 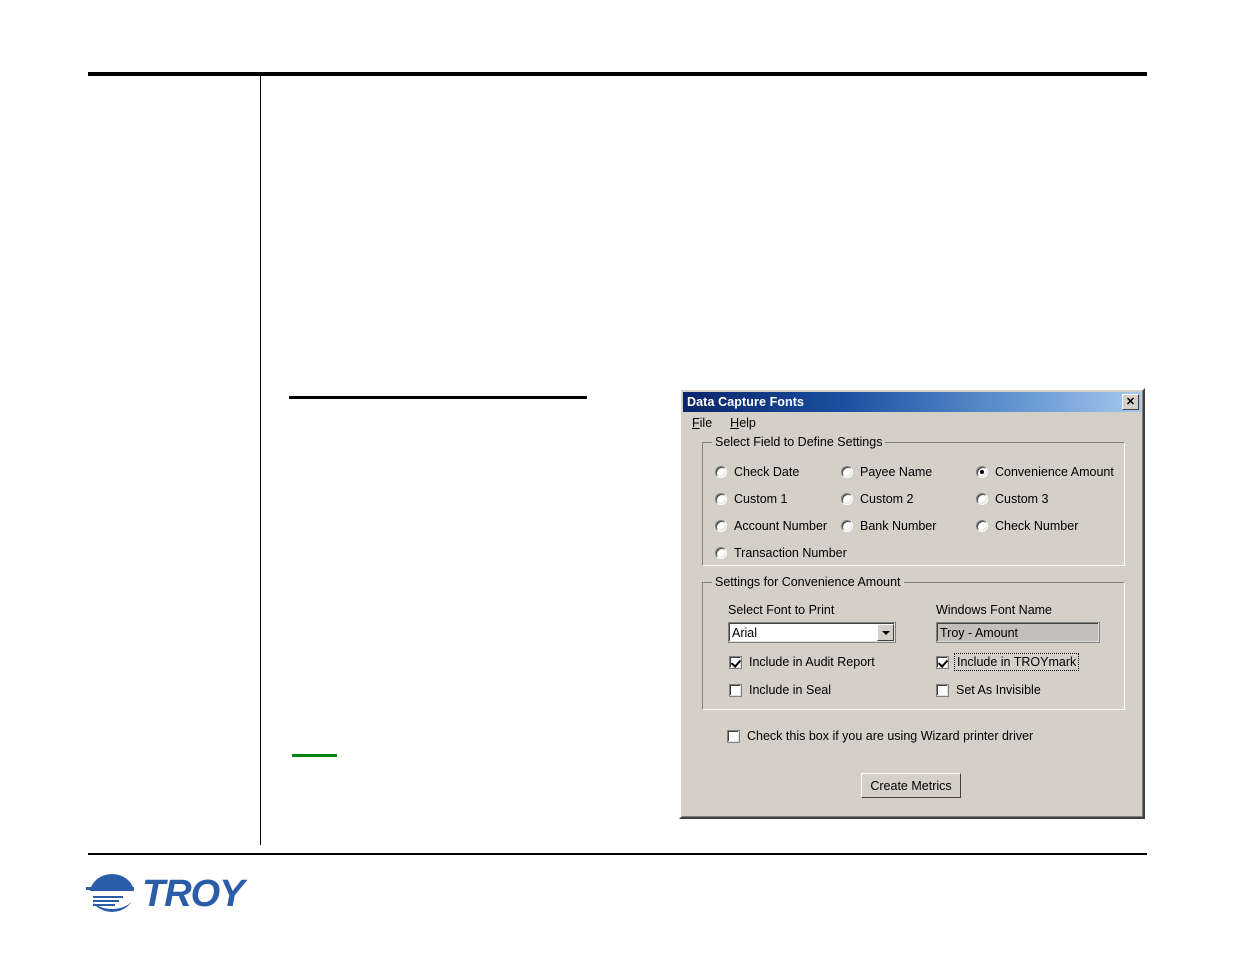 What do you see at coordinates (767, 472) in the screenshot?
I see `radio-label: Check Date` at bounding box center [767, 472].